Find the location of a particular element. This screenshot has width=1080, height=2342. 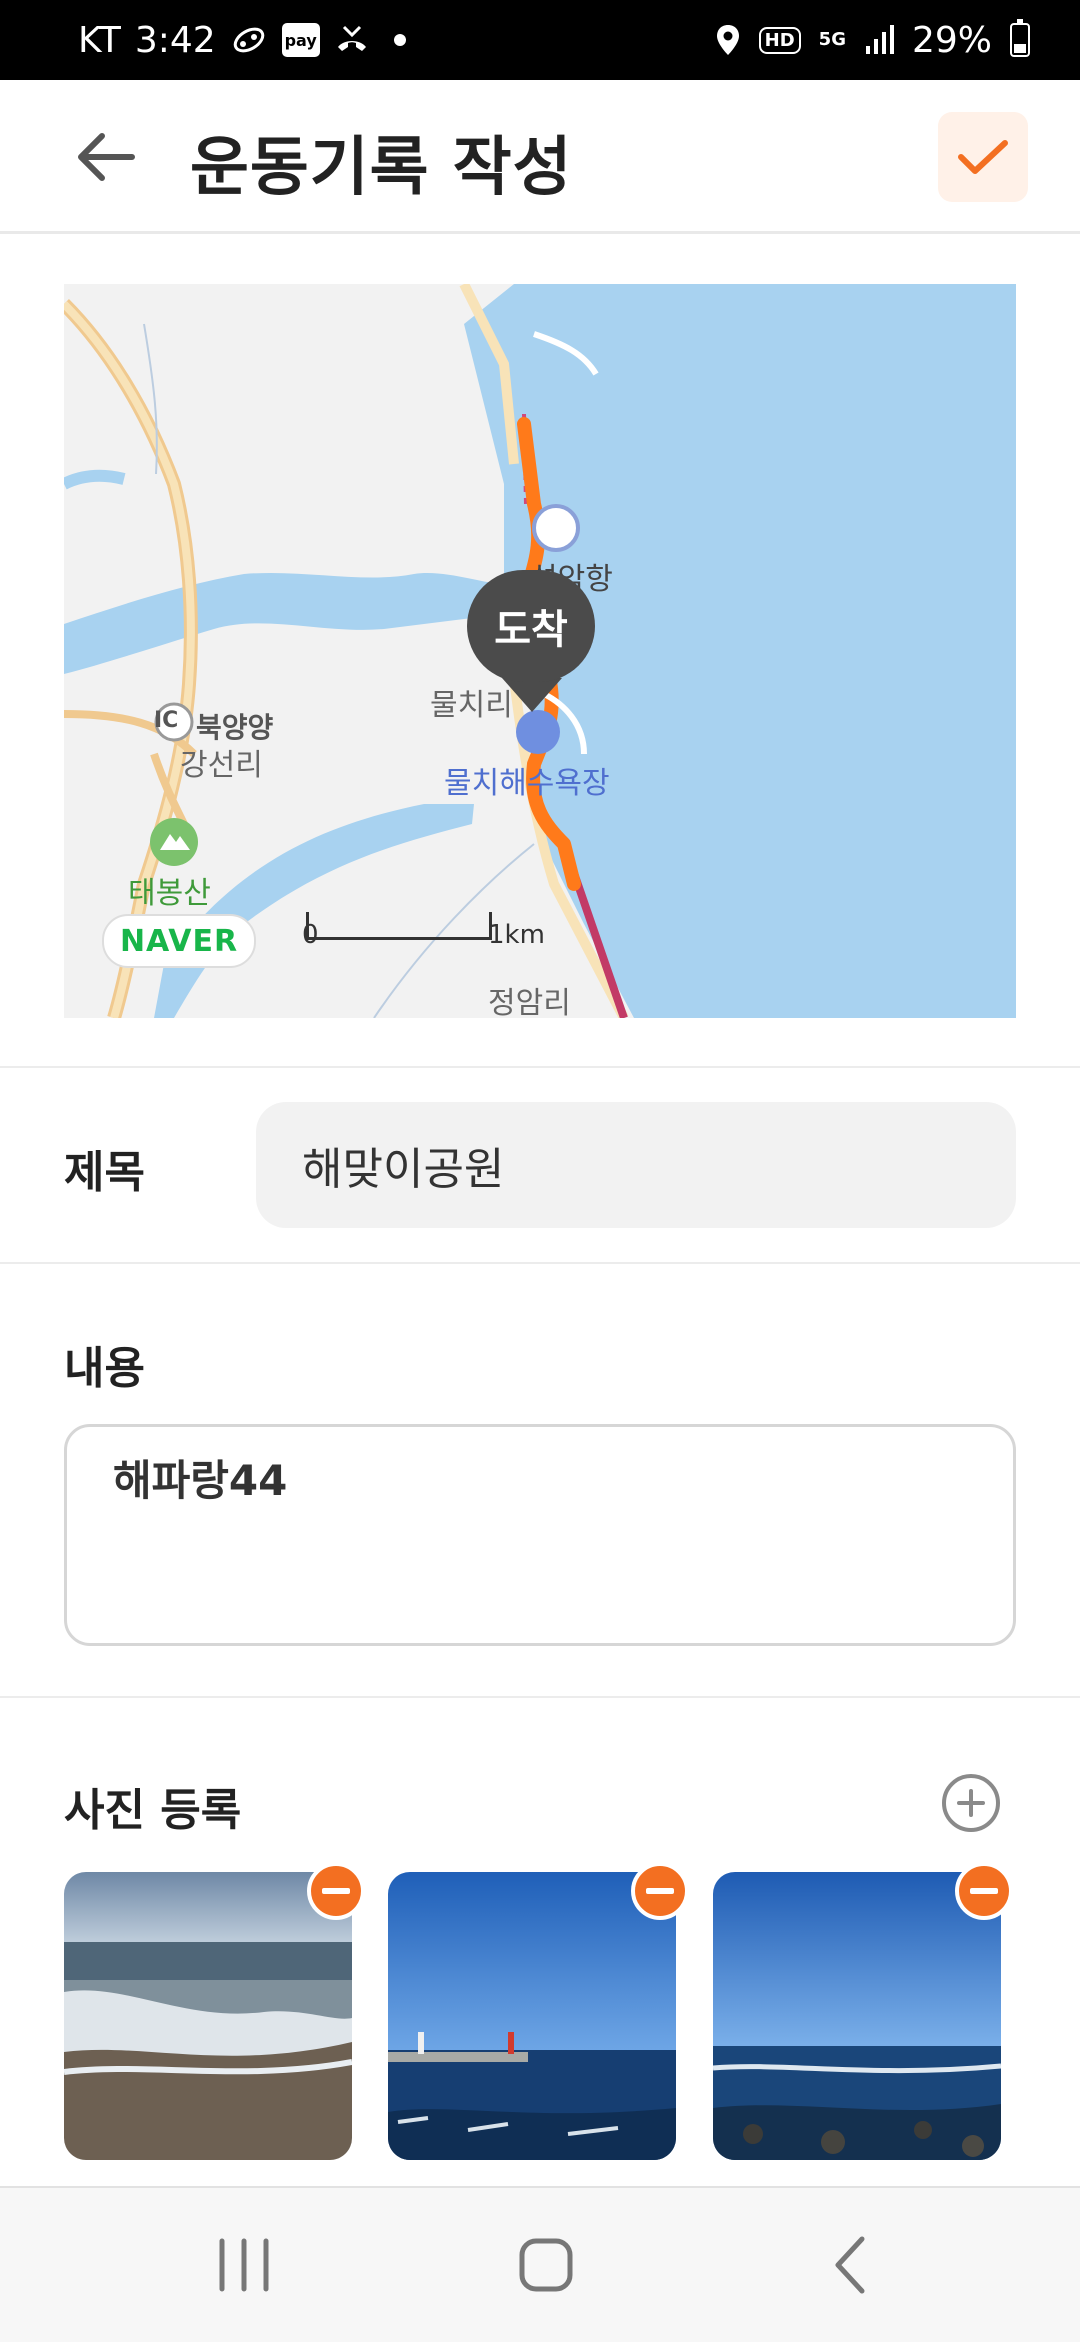

photo-harbor-lighthouse is located at coordinates (532, 2016).